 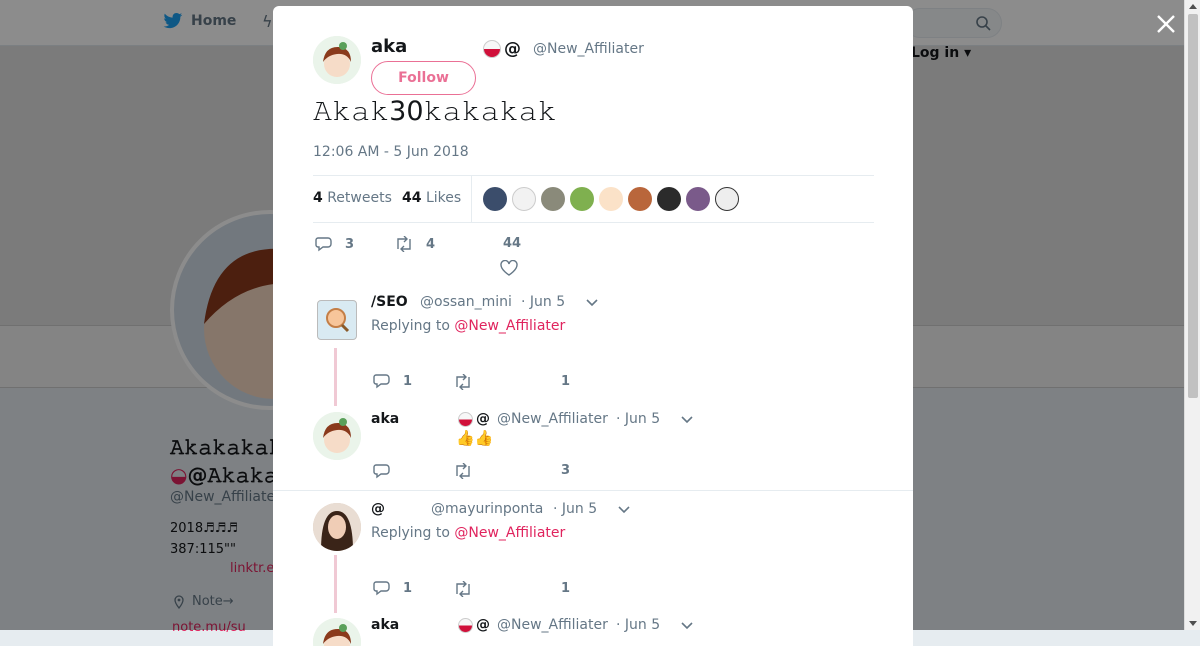 I want to click on author-avatar, so click(x=337, y=60).